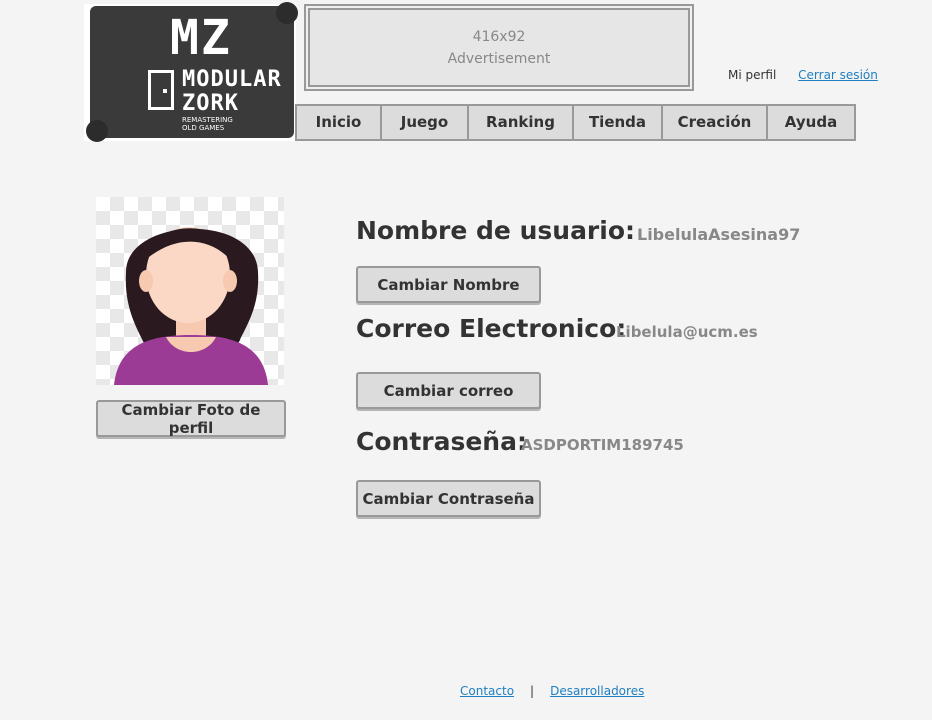 Image resolution: width=932 pixels, height=720 pixels. I want to click on username-label: Nombre de usuario:, so click(496, 230).